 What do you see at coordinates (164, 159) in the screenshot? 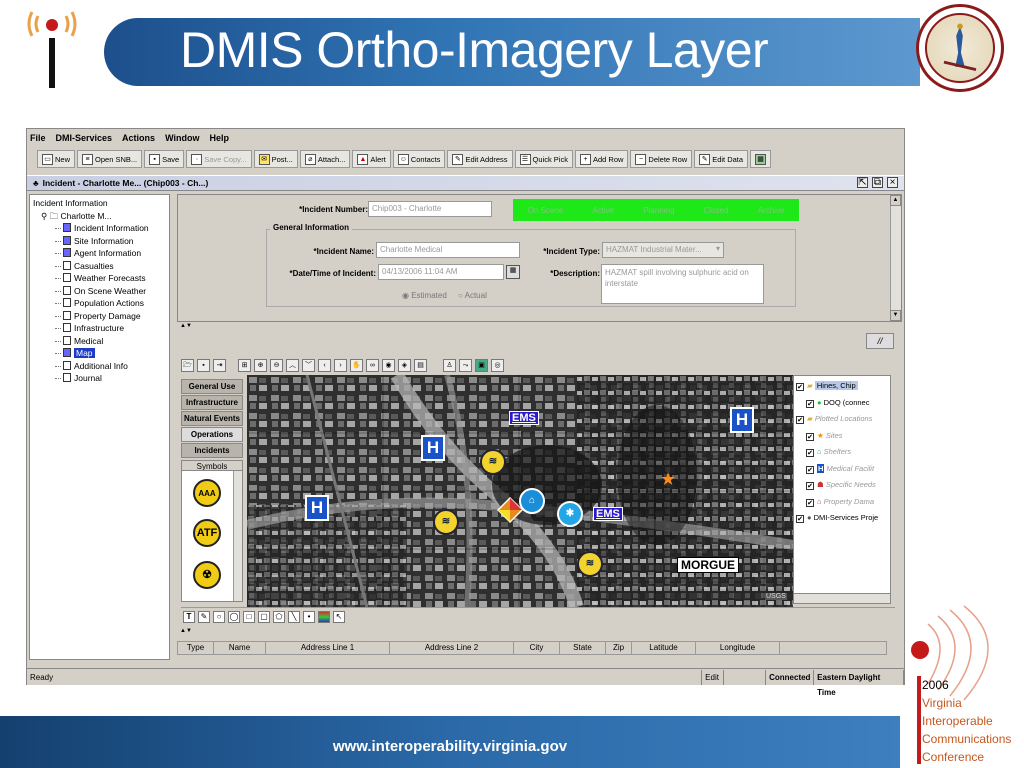
I see `save-button: ▪ Save` at bounding box center [164, 159].